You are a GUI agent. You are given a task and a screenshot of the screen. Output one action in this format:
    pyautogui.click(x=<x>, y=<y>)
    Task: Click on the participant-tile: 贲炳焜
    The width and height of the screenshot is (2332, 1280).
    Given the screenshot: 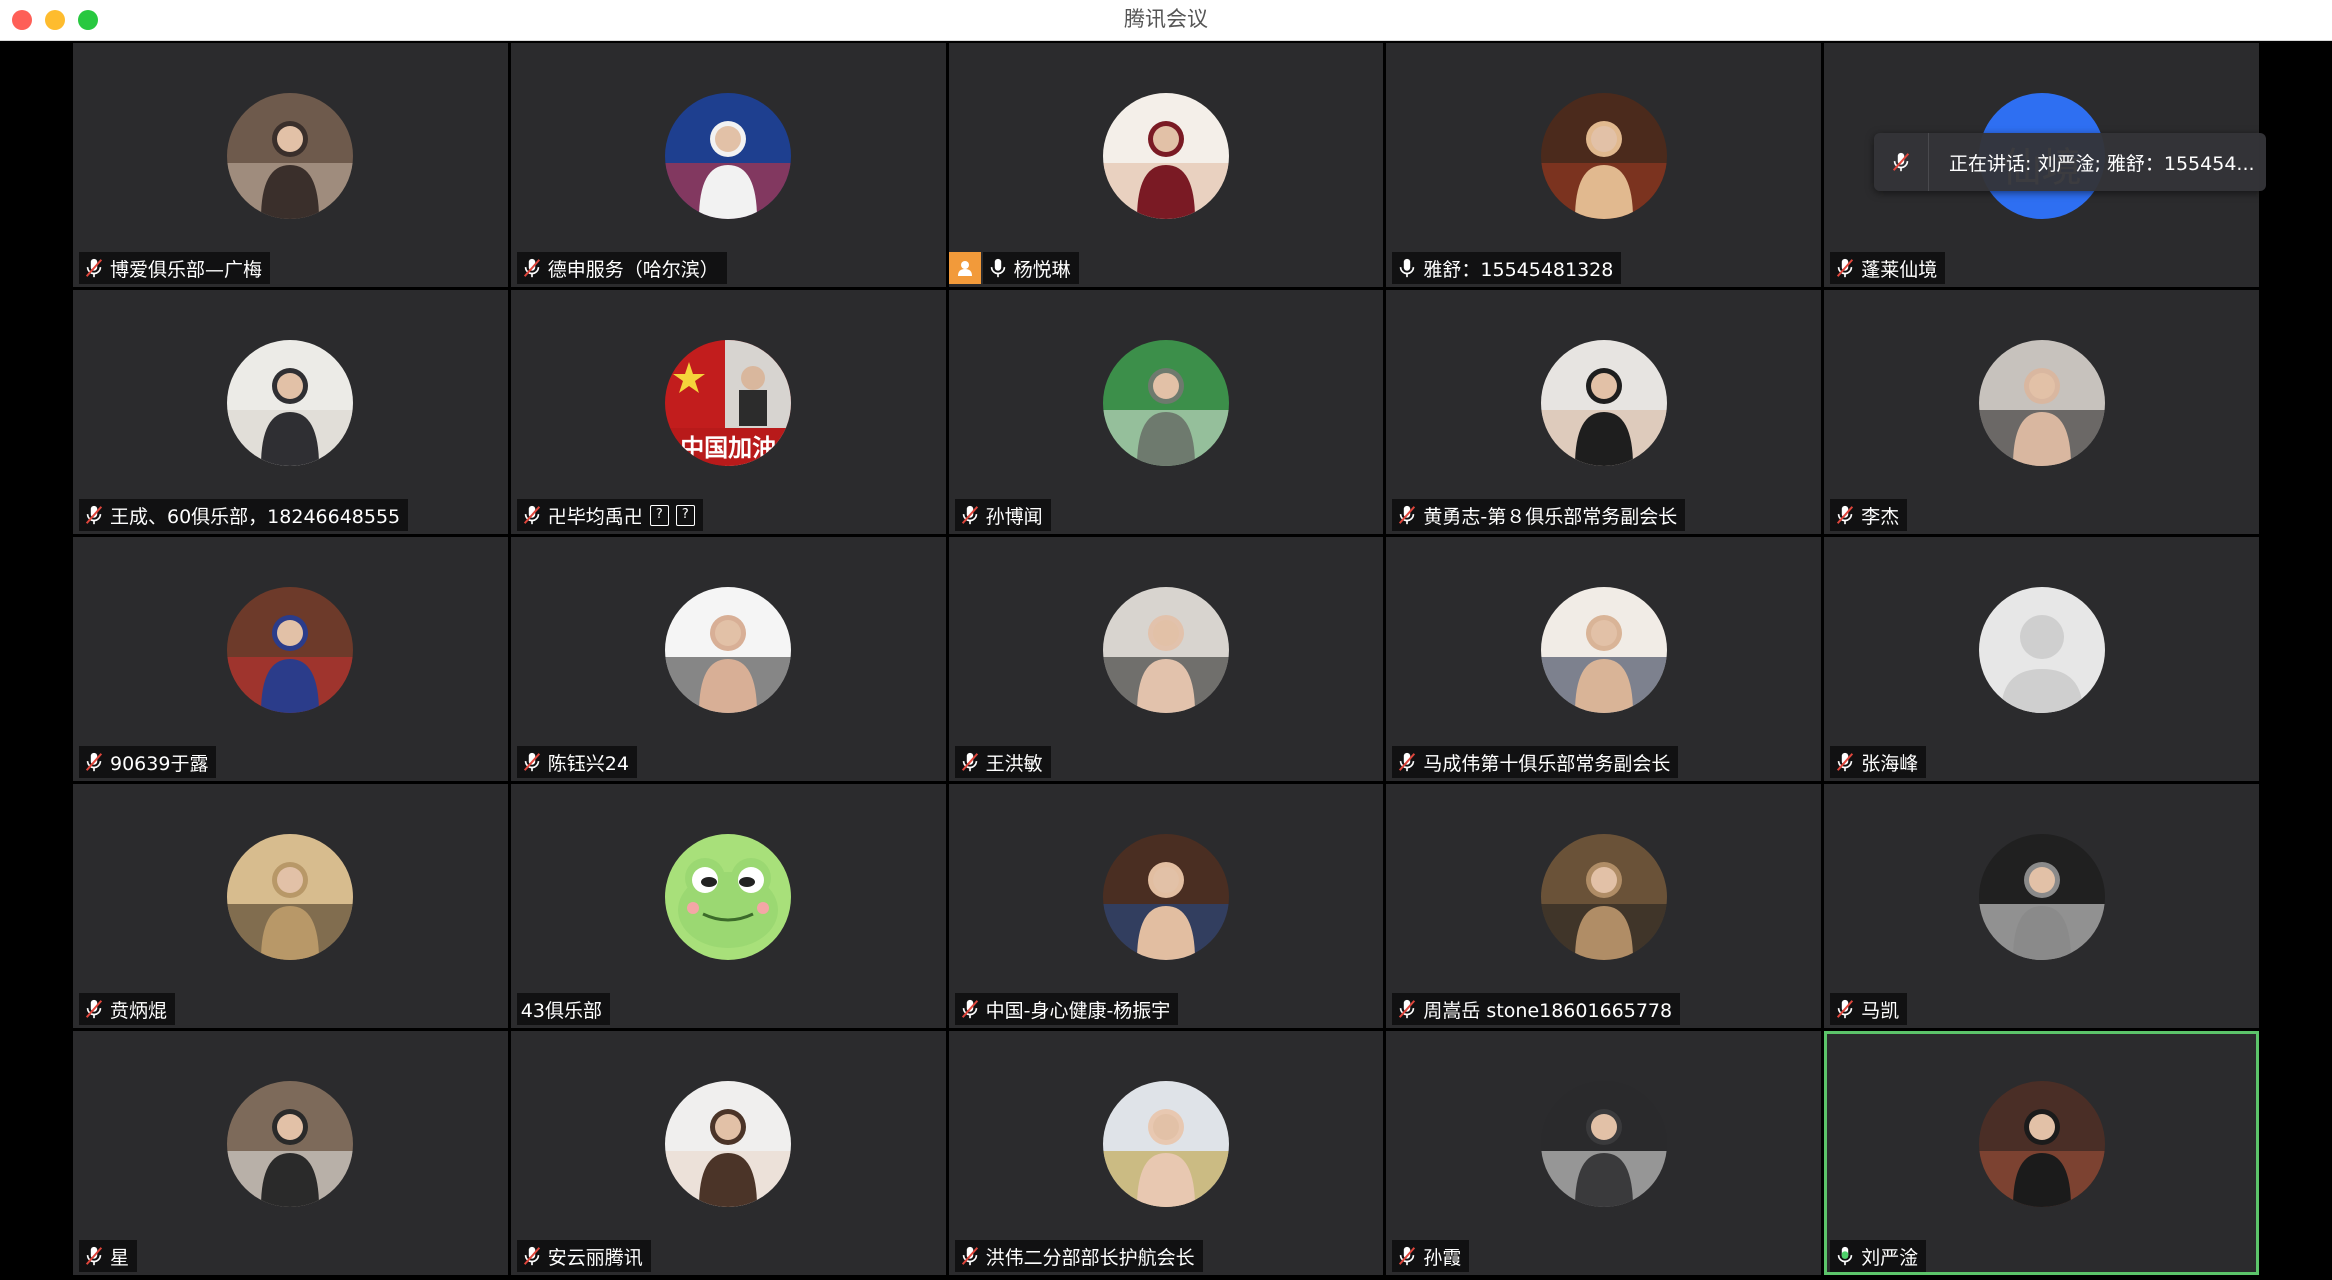 What is the action you would take?
    pyautogui.click(x=290, y=906)
    